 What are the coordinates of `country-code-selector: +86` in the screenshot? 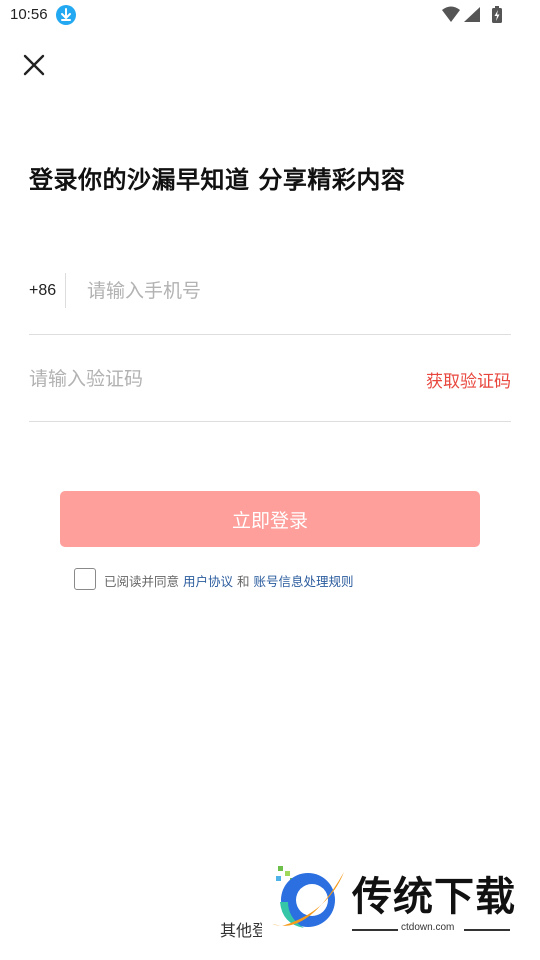 It's located at (42, 291).